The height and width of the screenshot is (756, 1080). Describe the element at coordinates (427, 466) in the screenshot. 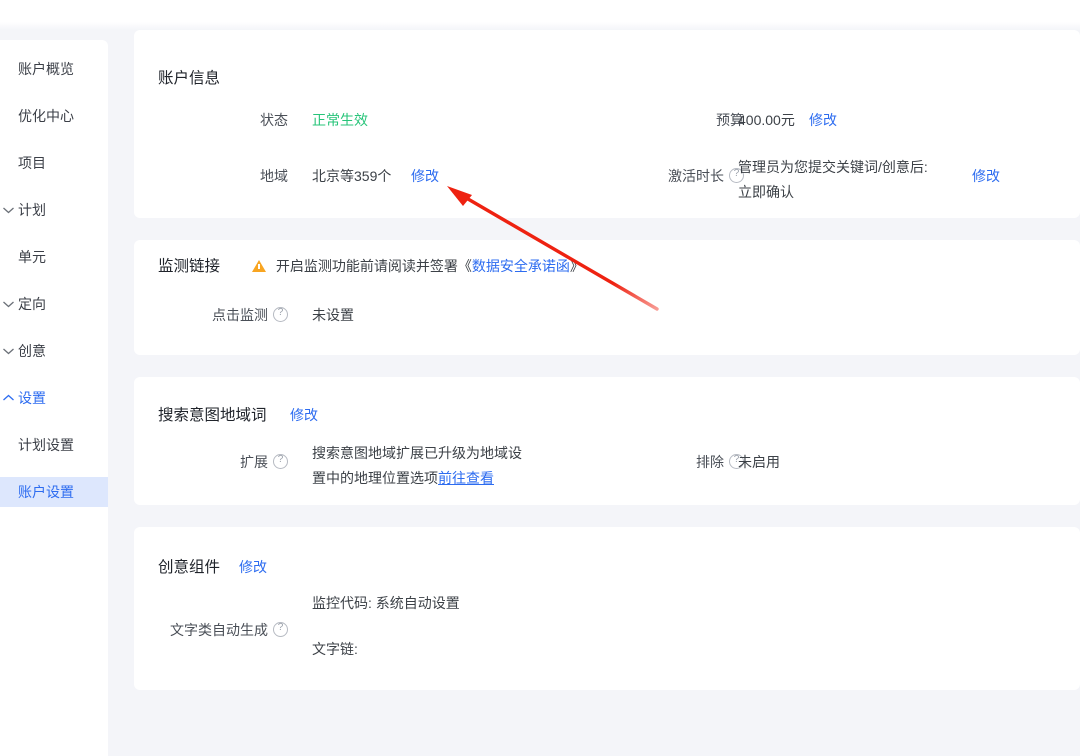

I see `expand-value: 搜索意图地域扩展已升级为地域设 置中的地理位置选项前往查看` at that location.